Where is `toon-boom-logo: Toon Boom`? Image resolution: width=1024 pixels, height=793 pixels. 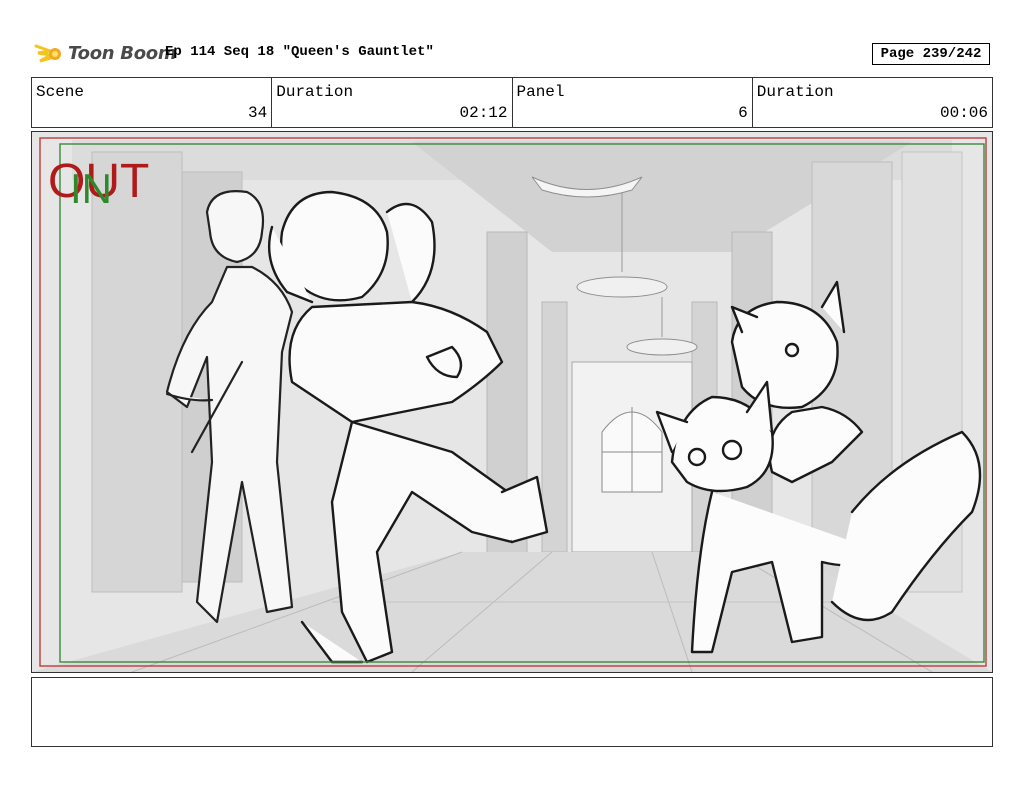
toon-boom-logo: Toon Boom is located at coordinates (105, 53).